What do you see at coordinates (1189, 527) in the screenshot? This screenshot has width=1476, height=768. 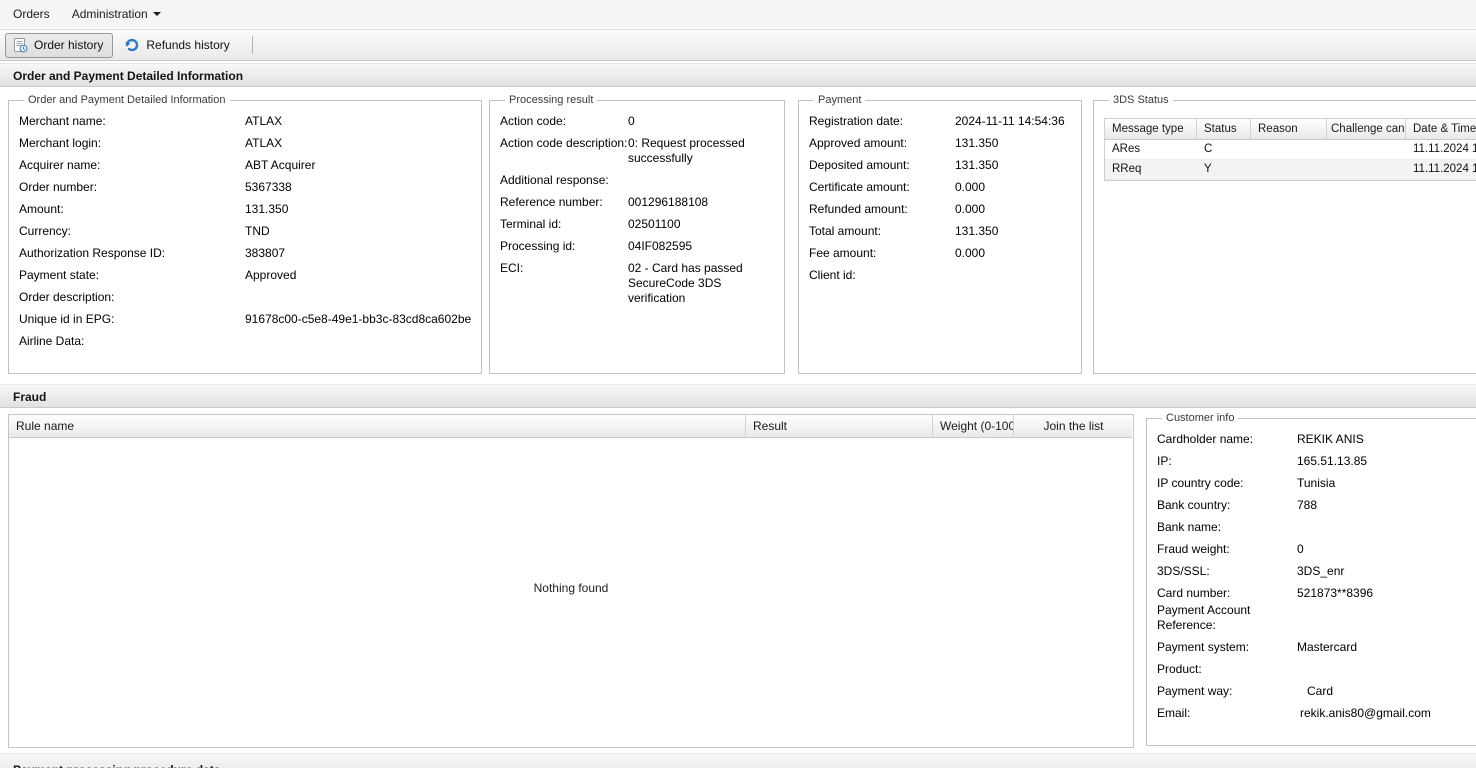 I see `field-label: Bank name:` at bounding box center [1189, 527].